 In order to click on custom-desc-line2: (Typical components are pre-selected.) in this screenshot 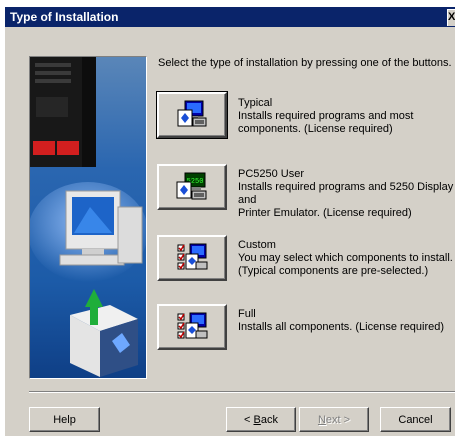, I will do `click(333, 271)`.